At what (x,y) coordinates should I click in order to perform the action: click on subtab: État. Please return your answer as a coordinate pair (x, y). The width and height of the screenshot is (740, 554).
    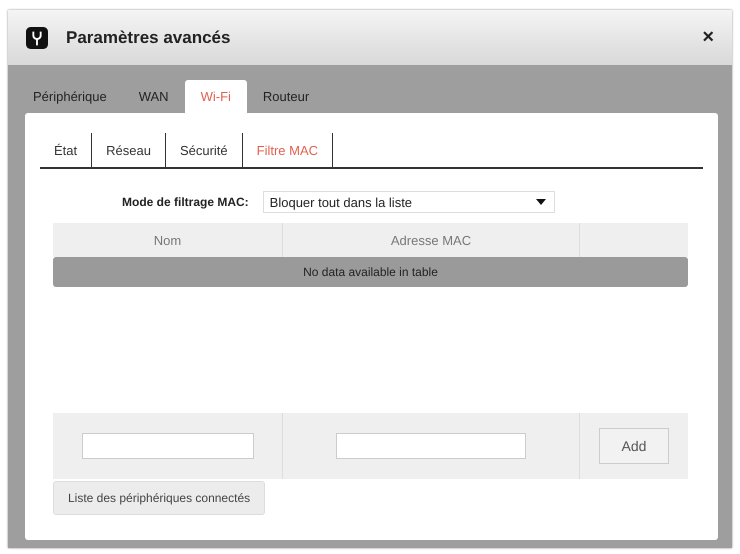
    Looking at the image, I should click on (66, 150).